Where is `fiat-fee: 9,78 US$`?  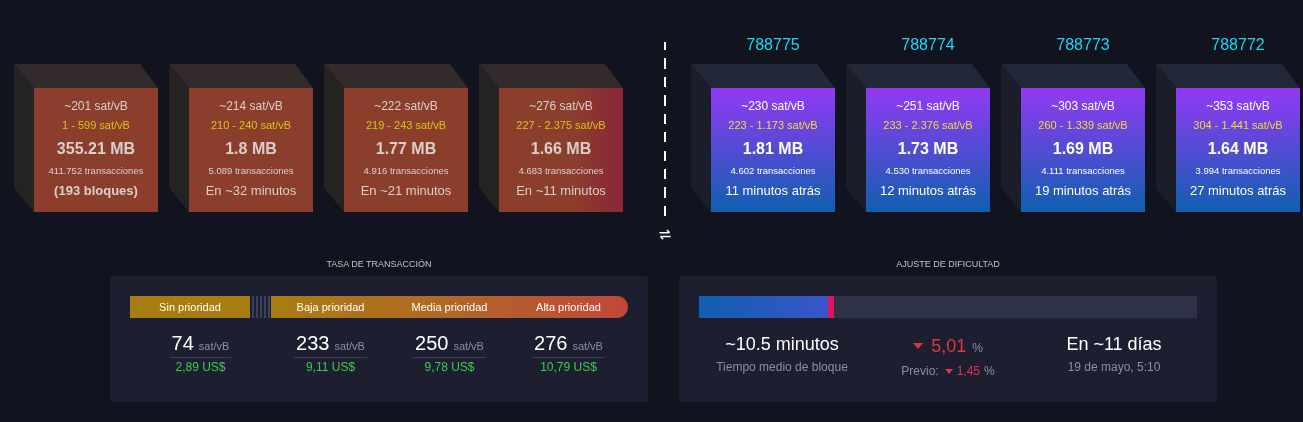 fiat-fee: 9,78 US$ is located at coordinates (449, 367).